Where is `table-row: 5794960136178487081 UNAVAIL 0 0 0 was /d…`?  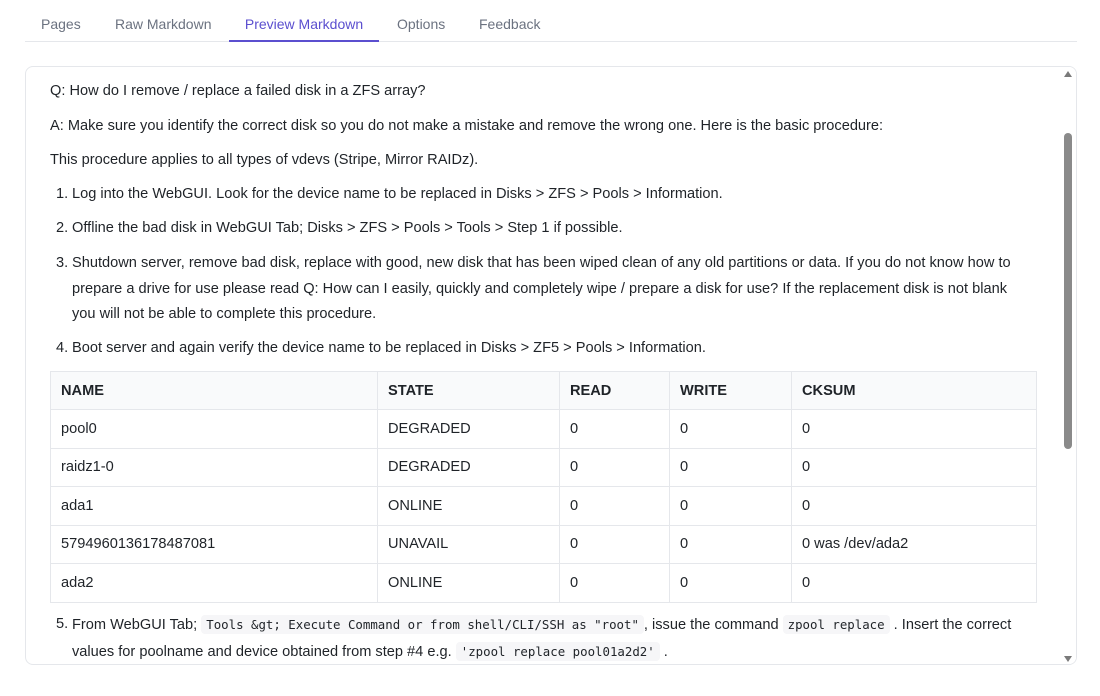 table-row: 5794960136178487081 UNAVAIL 0 0 0 was /d… is located at coordinates (543, 544).